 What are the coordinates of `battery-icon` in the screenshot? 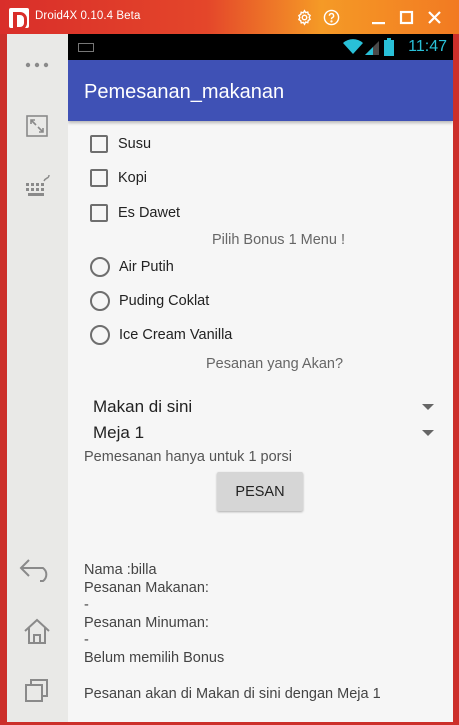 It's located at (389, 47).